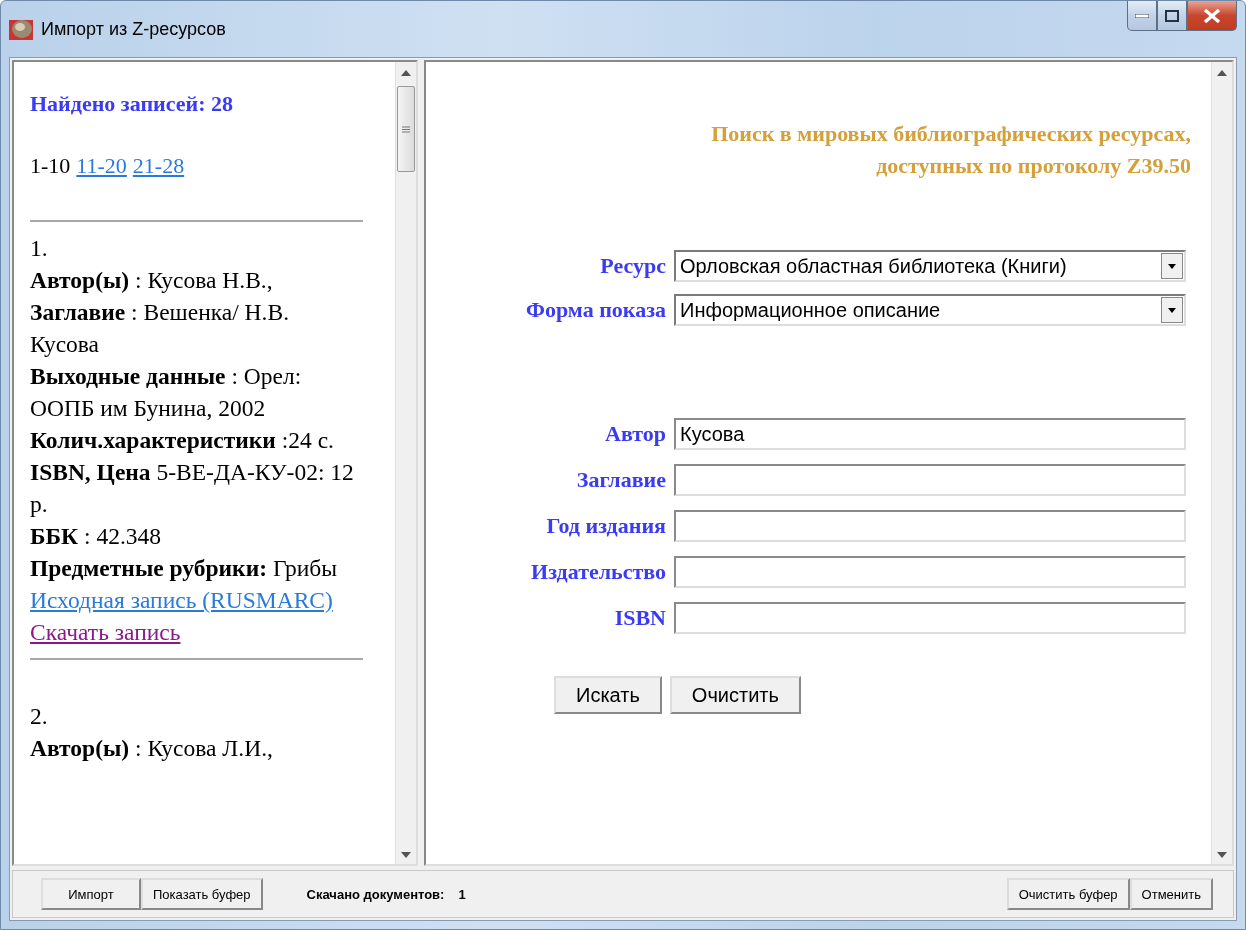 Image resolution: width=1246 pixels, height=930 pixels. Describe the element at coordinates (91, 894) in the screenshot. I see `import-button: Импорт` at that location.